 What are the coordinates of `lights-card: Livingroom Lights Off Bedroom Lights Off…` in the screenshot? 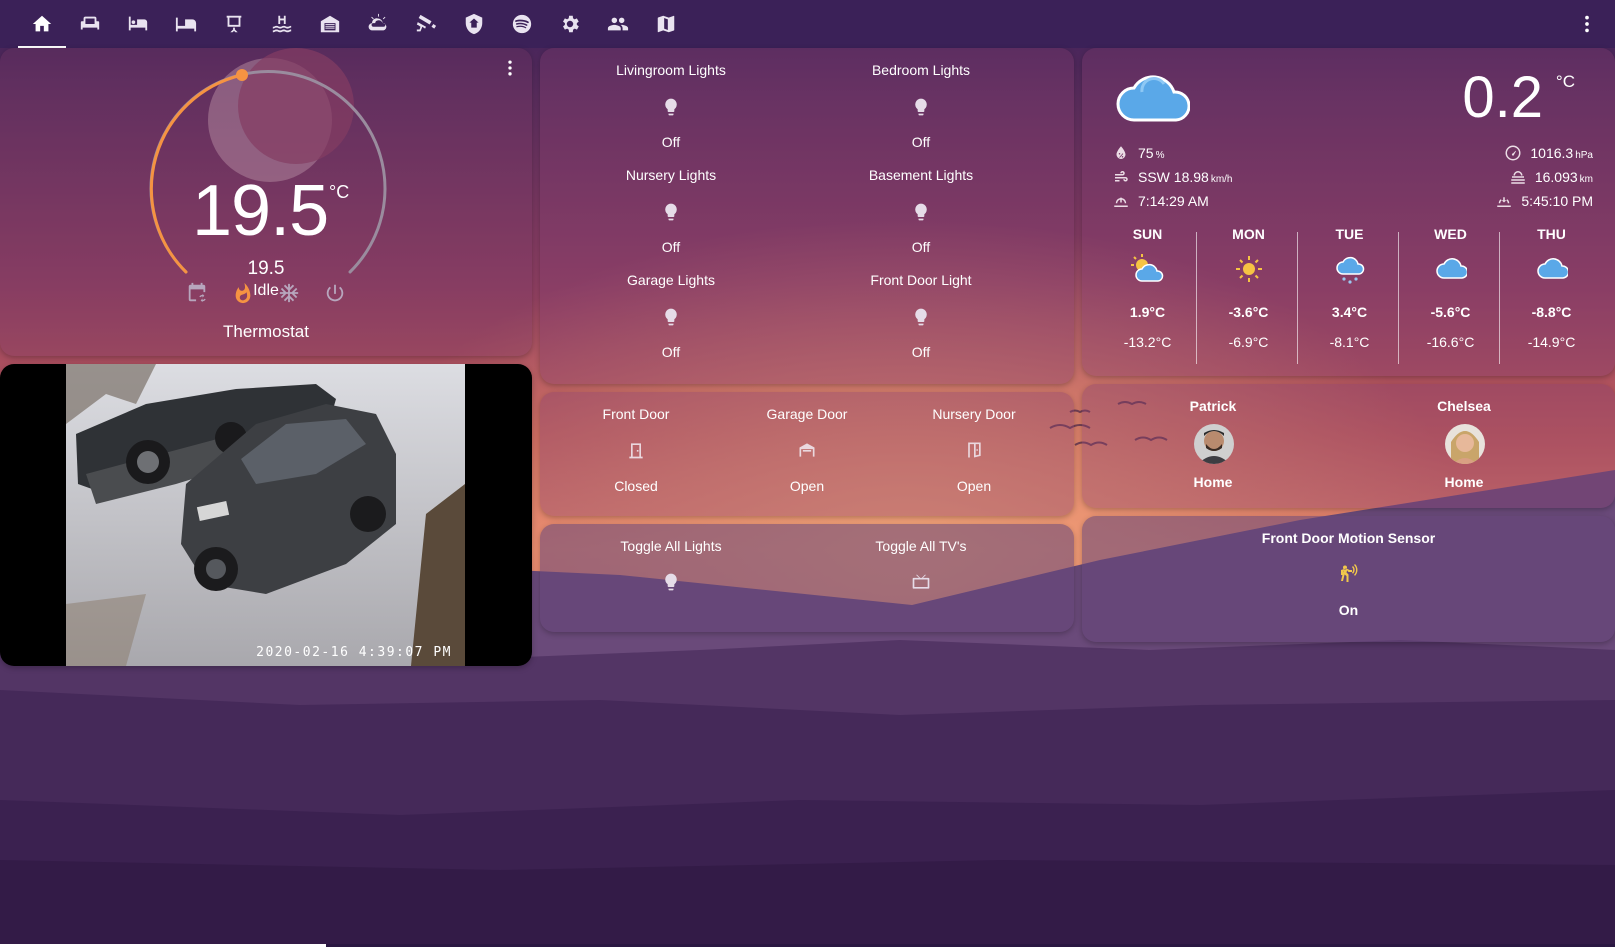 It's located at (807, 216).